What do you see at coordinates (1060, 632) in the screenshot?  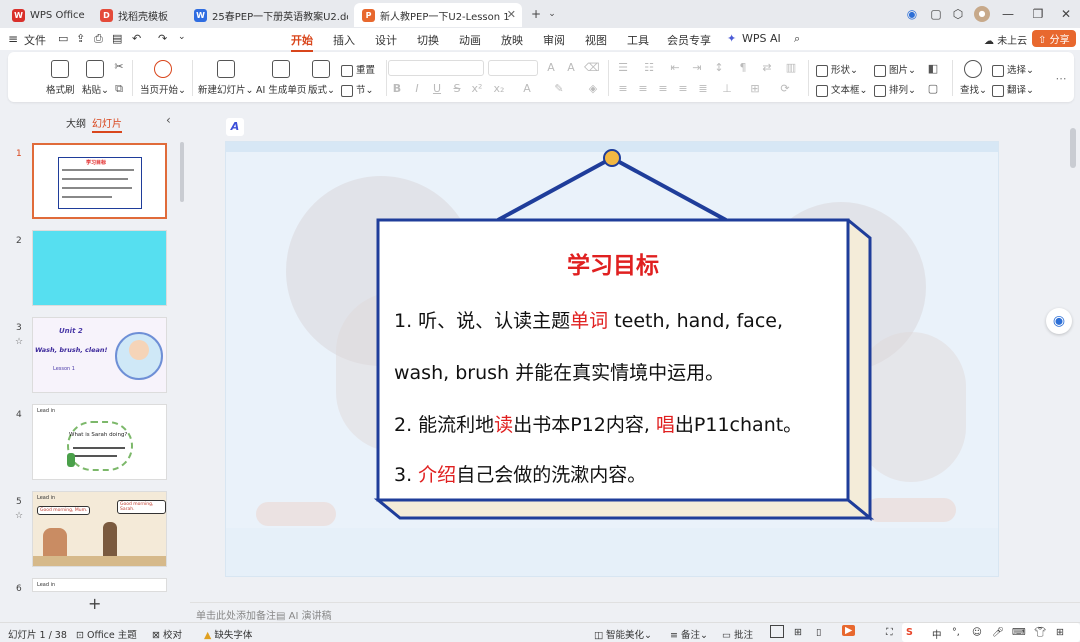 I see `apps-icon: ⊞` at bounding box center [1060, 632].